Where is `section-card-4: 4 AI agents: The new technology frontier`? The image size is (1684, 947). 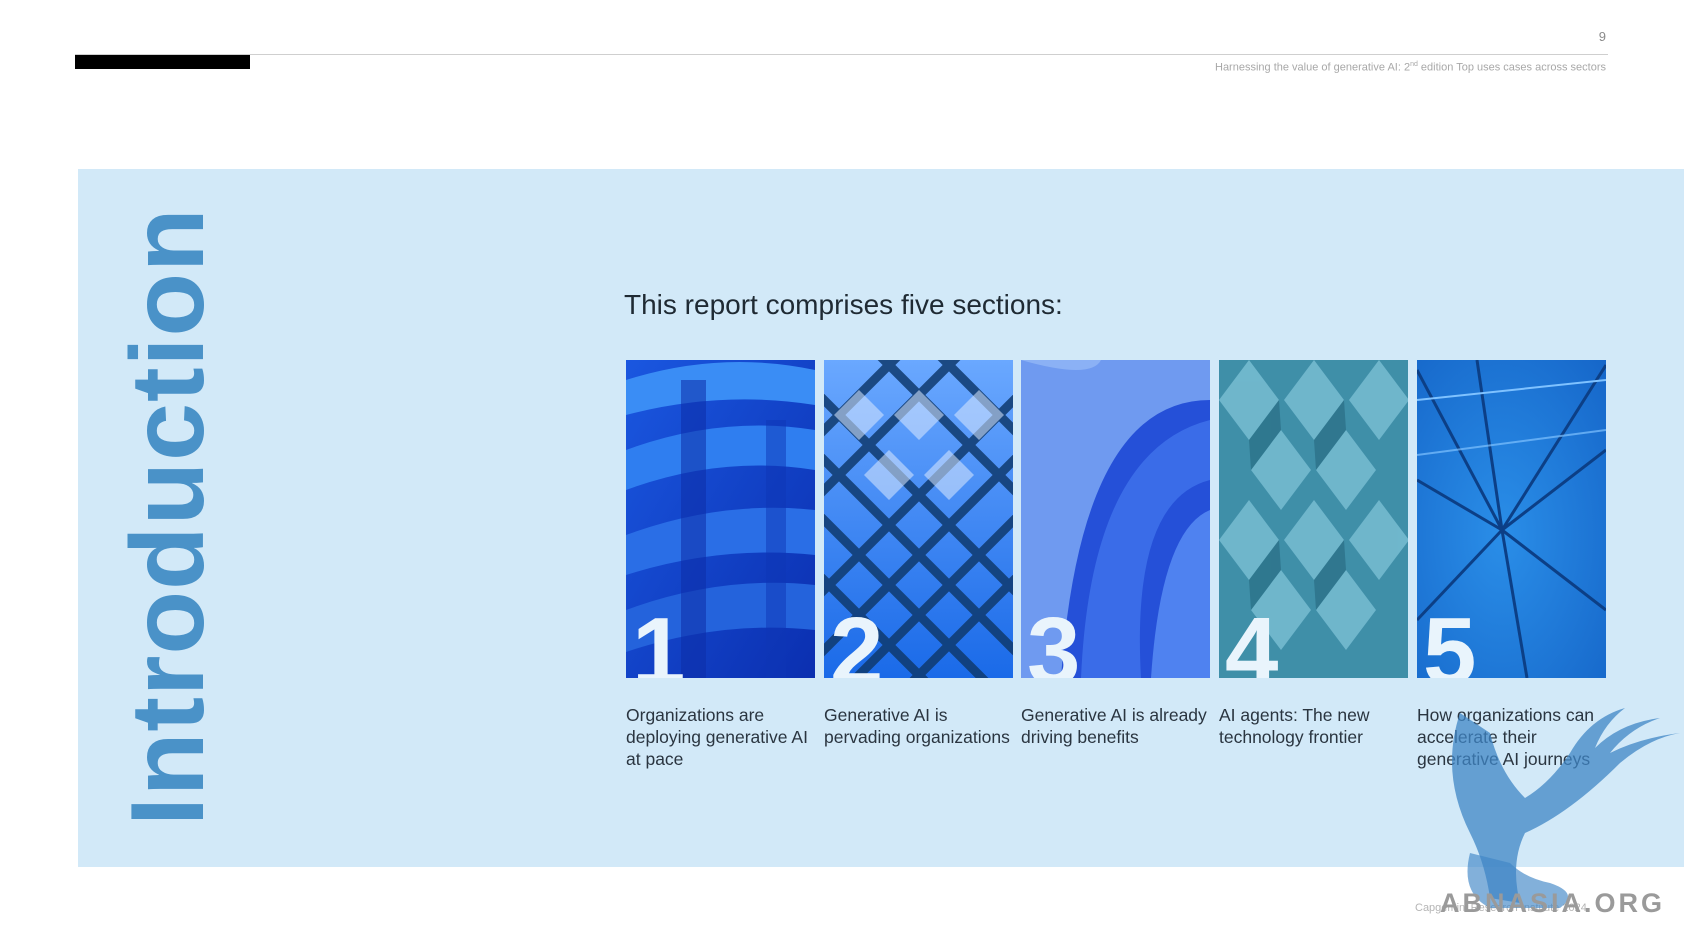 section-card-4: 4 AI agents: The new technology frontier is located at coordinates (1313, 554).